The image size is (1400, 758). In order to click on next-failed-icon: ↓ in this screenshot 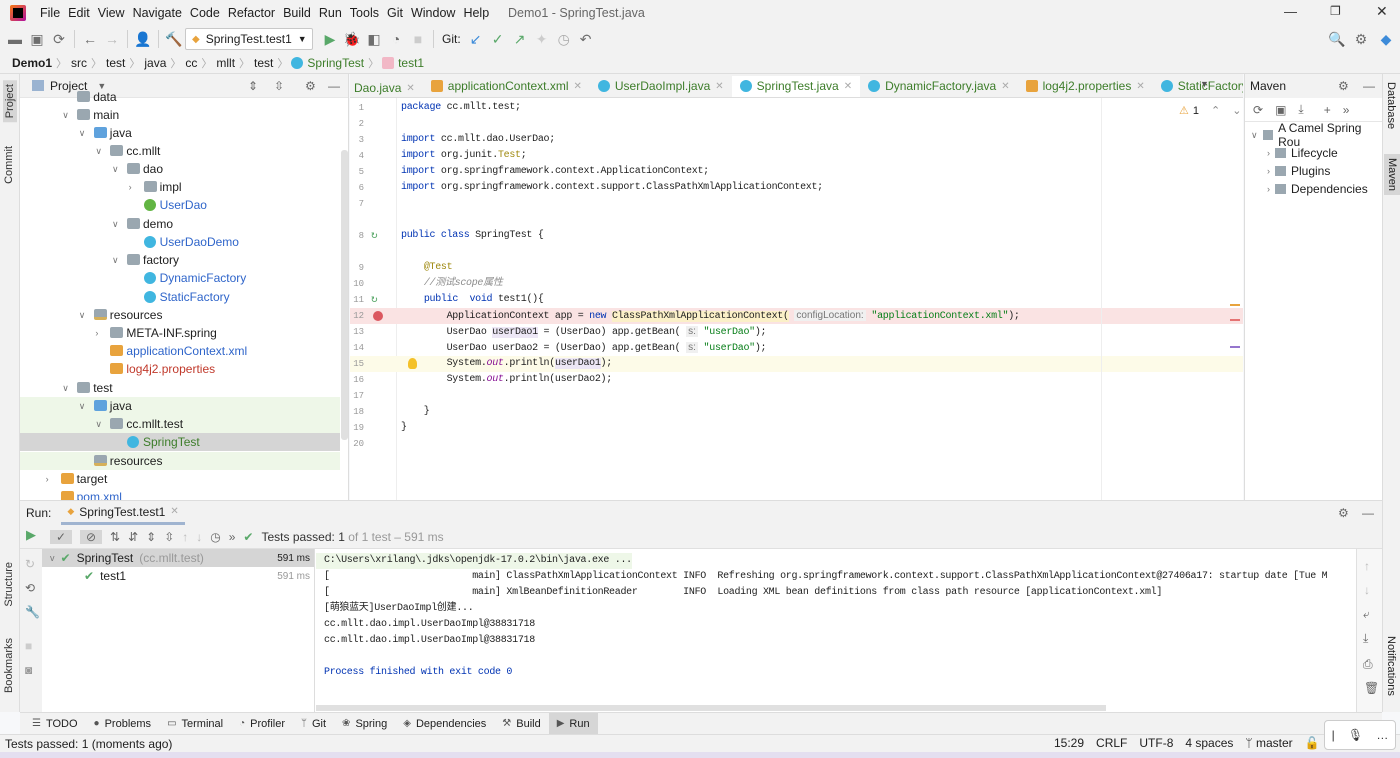, I will do `click(199, 537)`.